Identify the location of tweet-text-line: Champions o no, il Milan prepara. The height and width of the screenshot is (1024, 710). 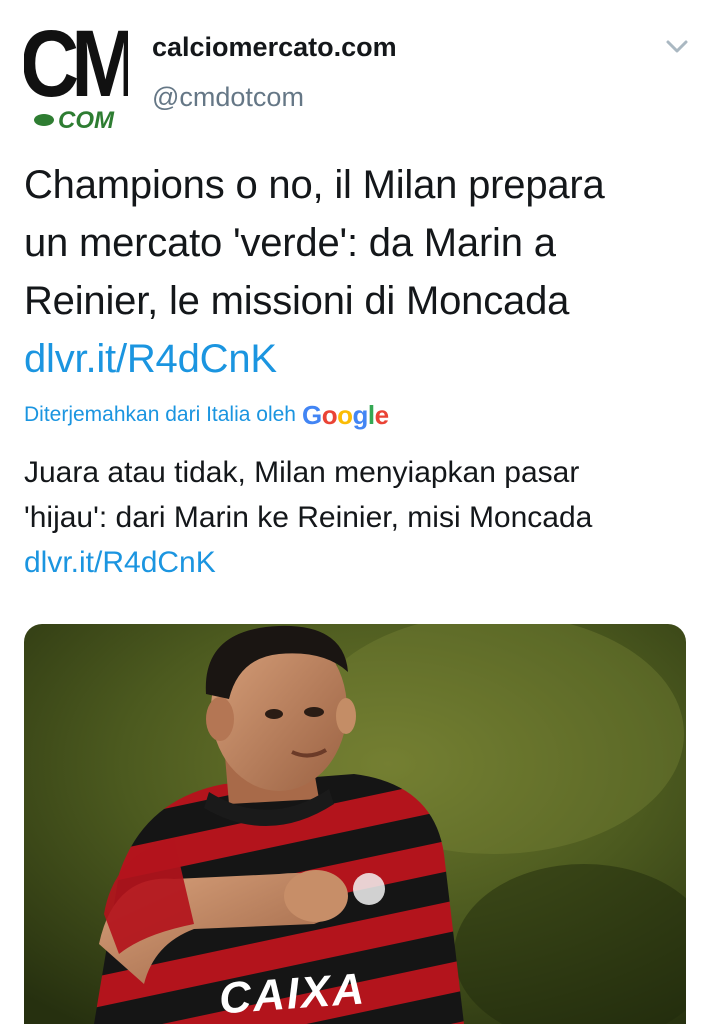
(314, 185).